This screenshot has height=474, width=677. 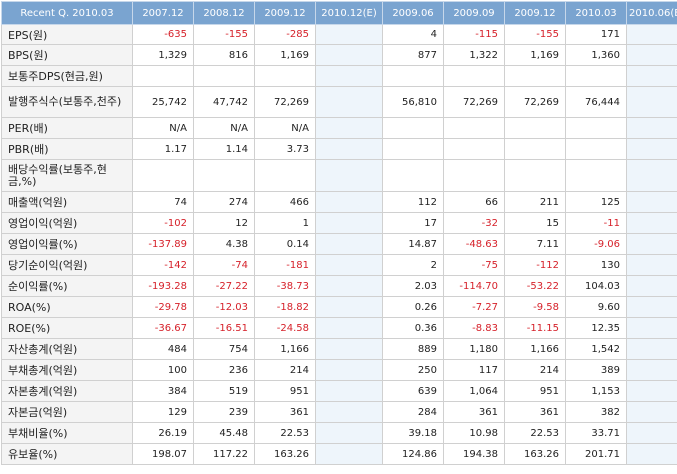 I want to click on table-cell: 3.73, so click(x=285, y=149).